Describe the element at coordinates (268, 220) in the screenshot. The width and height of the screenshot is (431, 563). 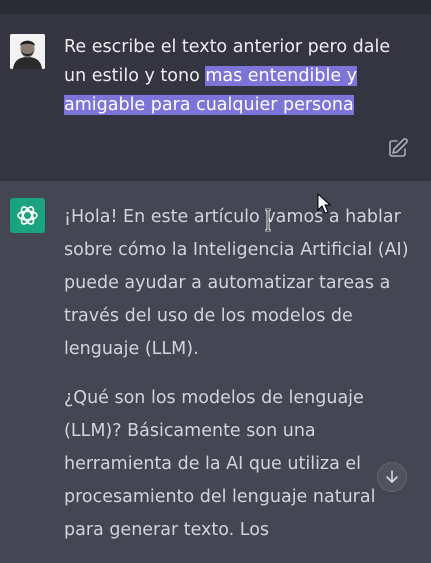
I see `text-cursor-icon` at that location.